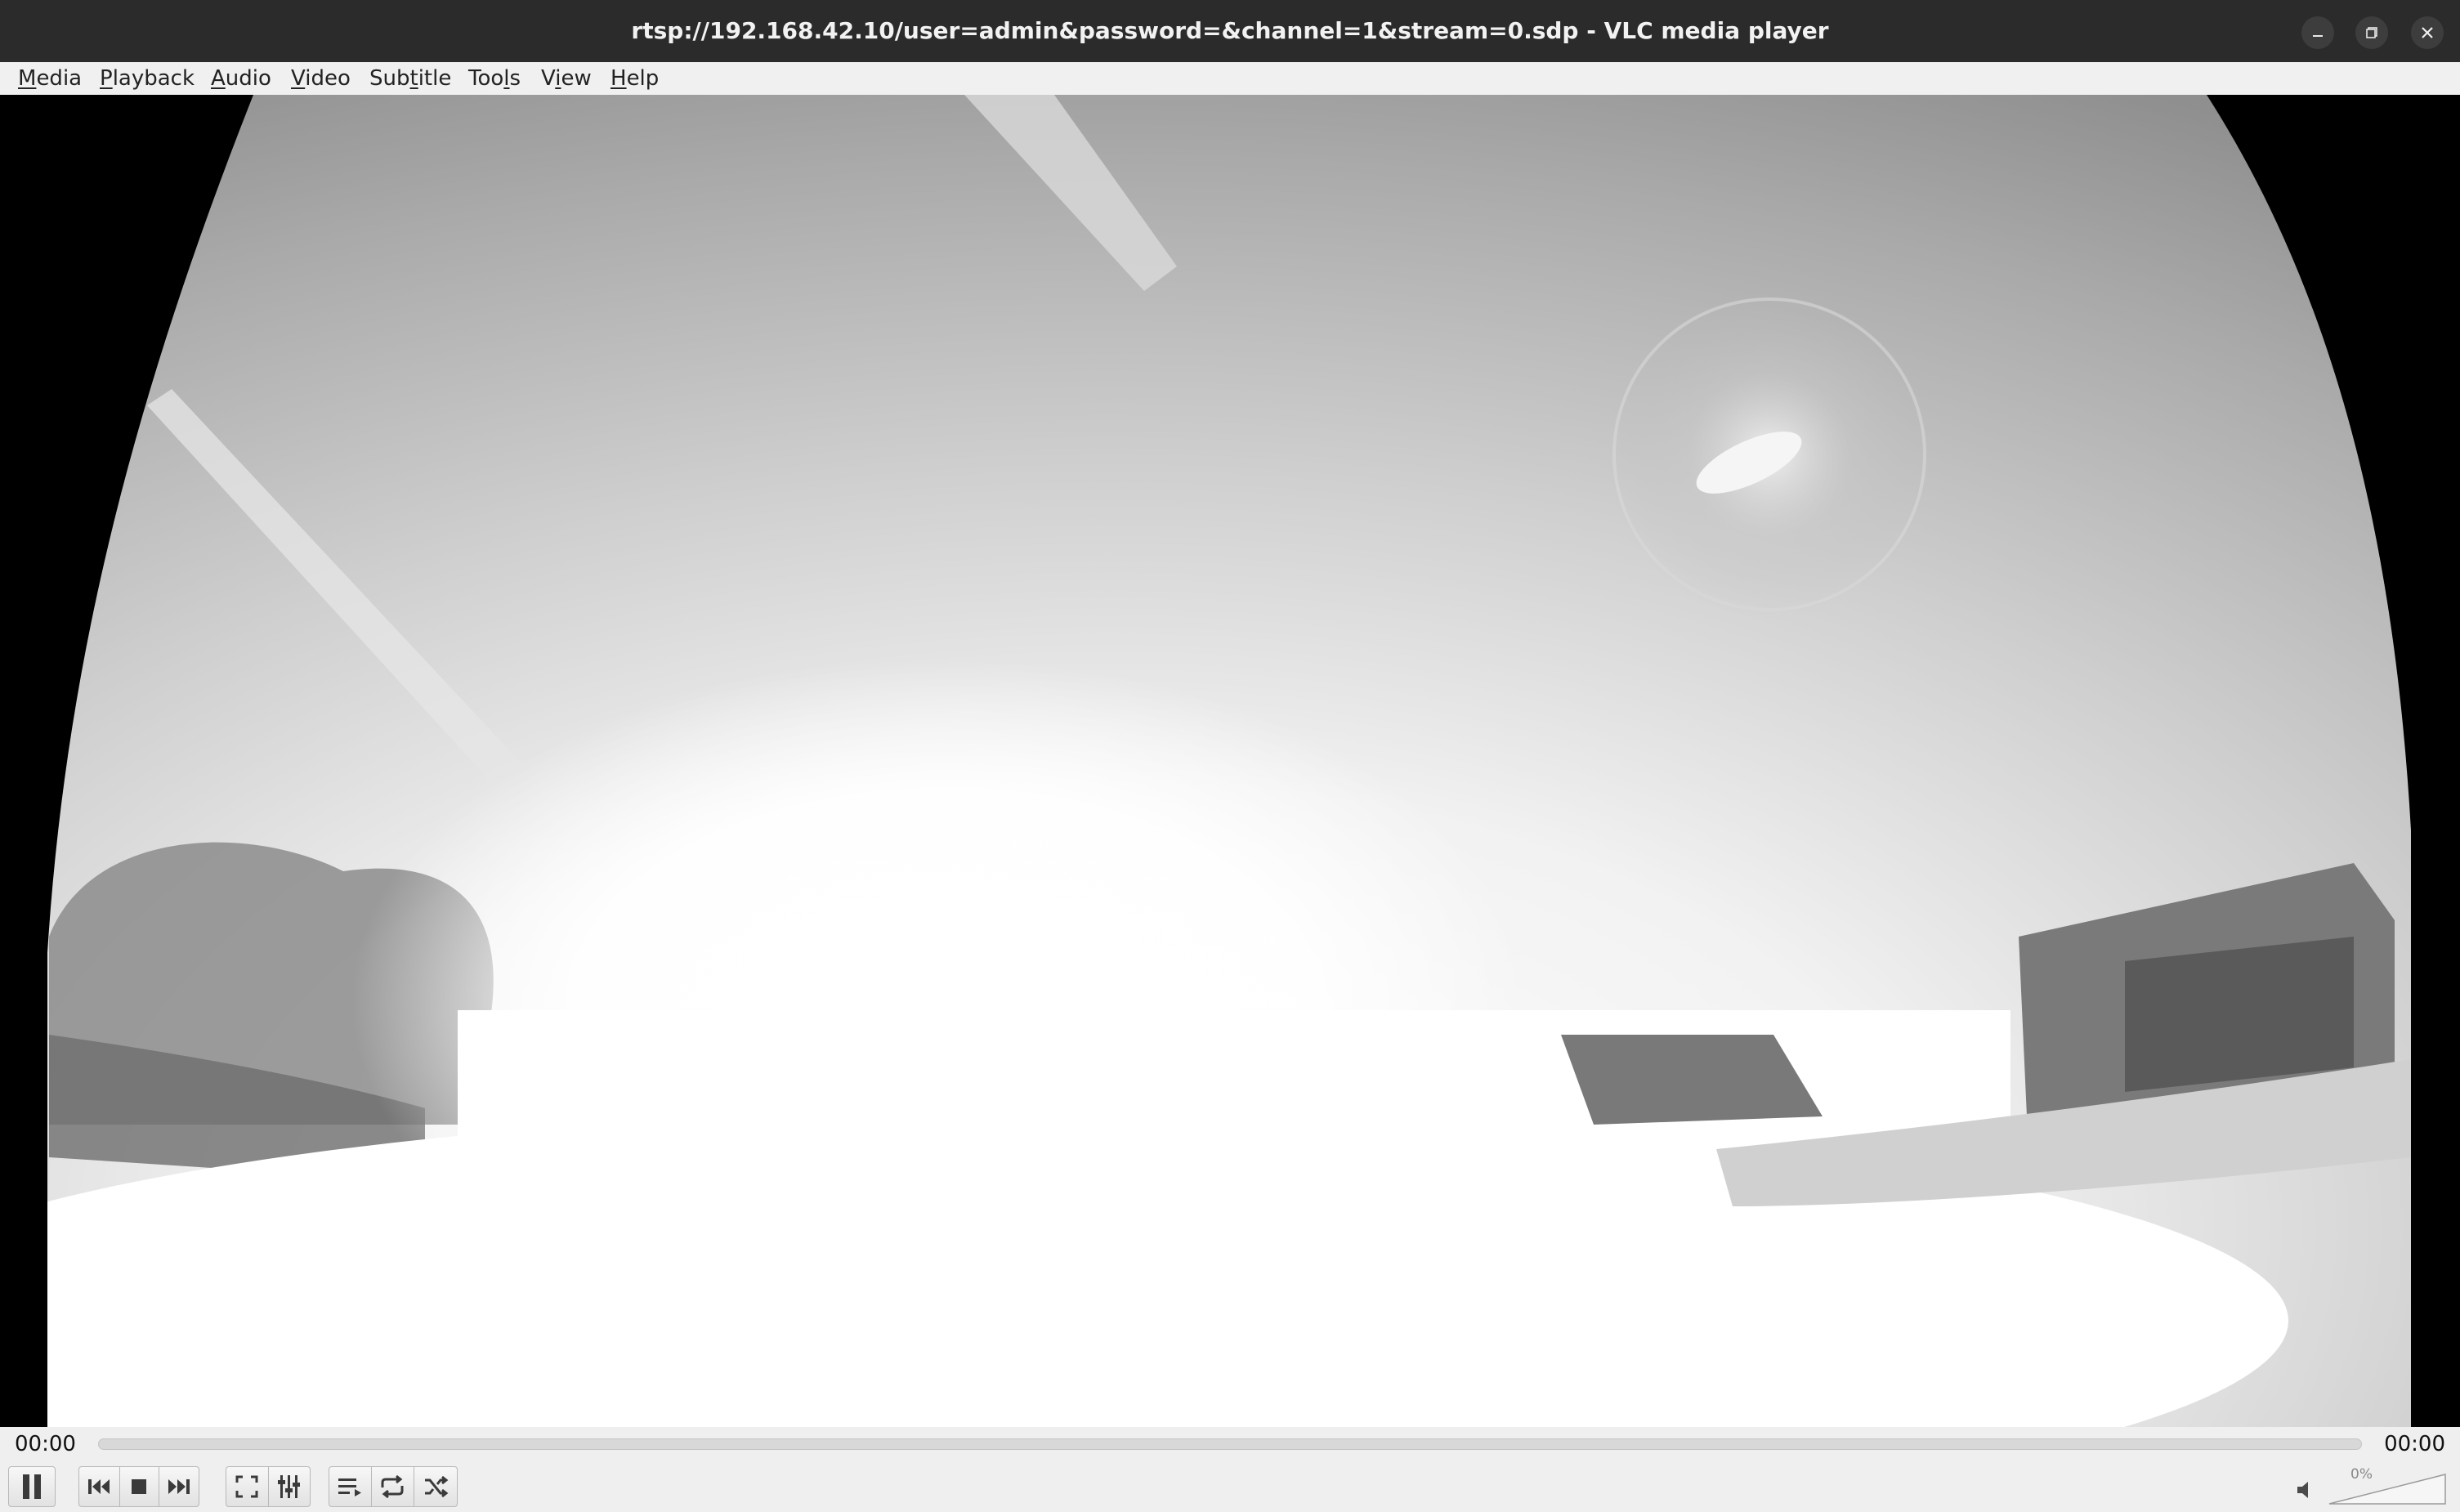  Describe the element at coordinates (241, 78) in the screenshot. I see `menu-audio: Audio` at that location.